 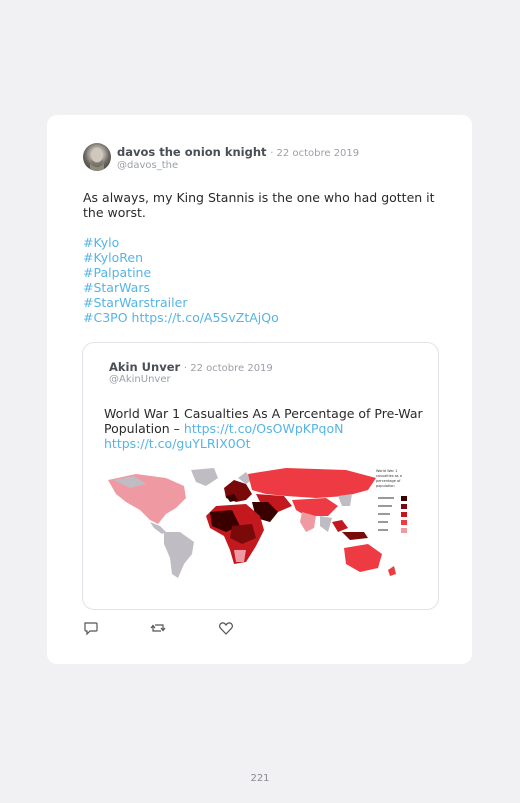 I want to click on svg-text: percentage of, so click(x=388, y=481).